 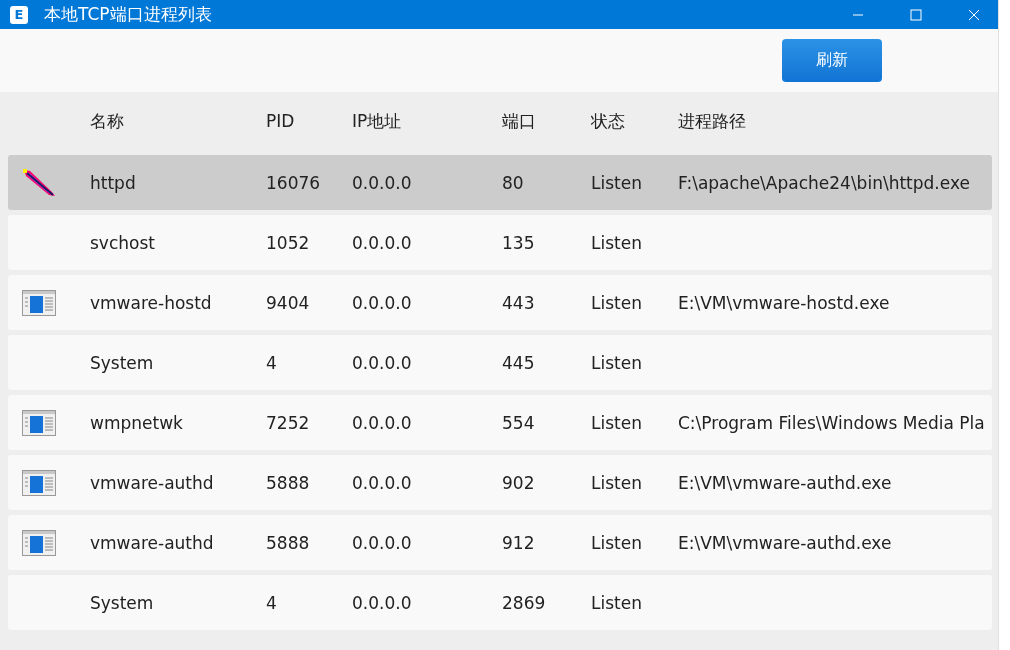 What do you see at coordinates (288, 302) in the screenshot?
I see `table-cell-text: 9404` at bounding box center [288, 302].